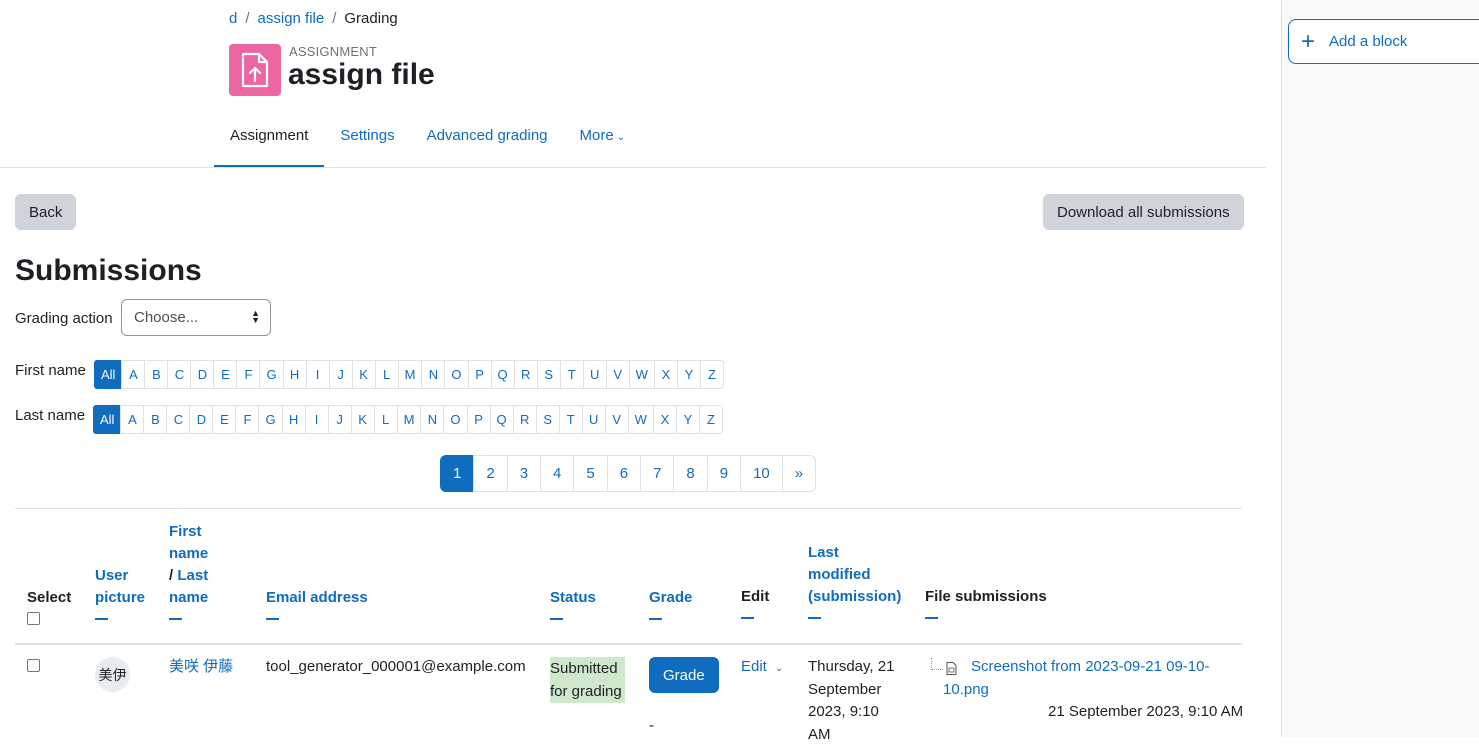 The image size is (1479, 746). I want to click on first-initial-letter: N, so click(433, 374).